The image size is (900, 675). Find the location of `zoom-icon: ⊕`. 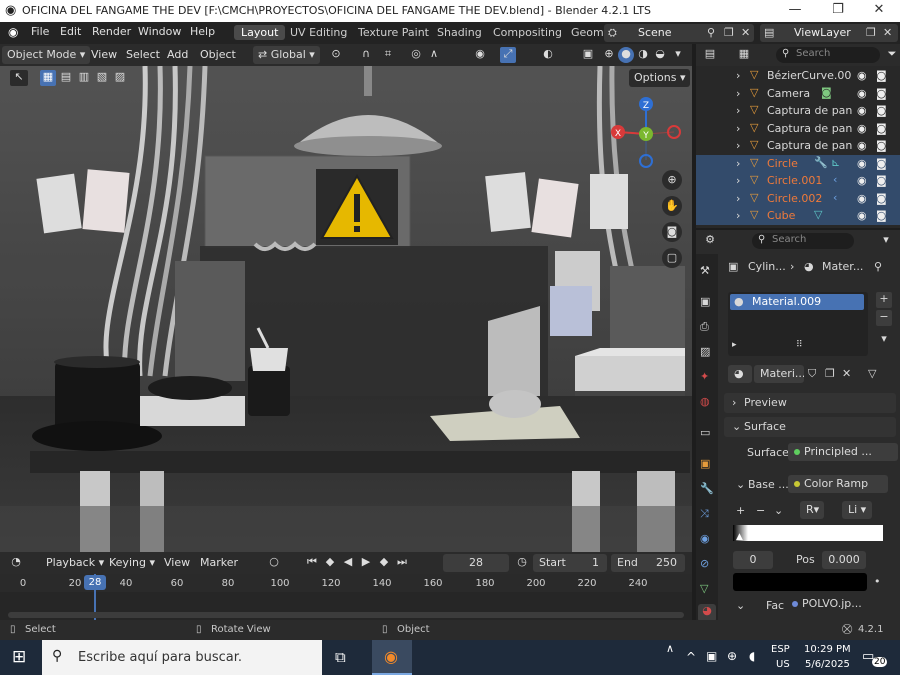

zoom-icon: ⊕ is located at coordinates (672, 180).